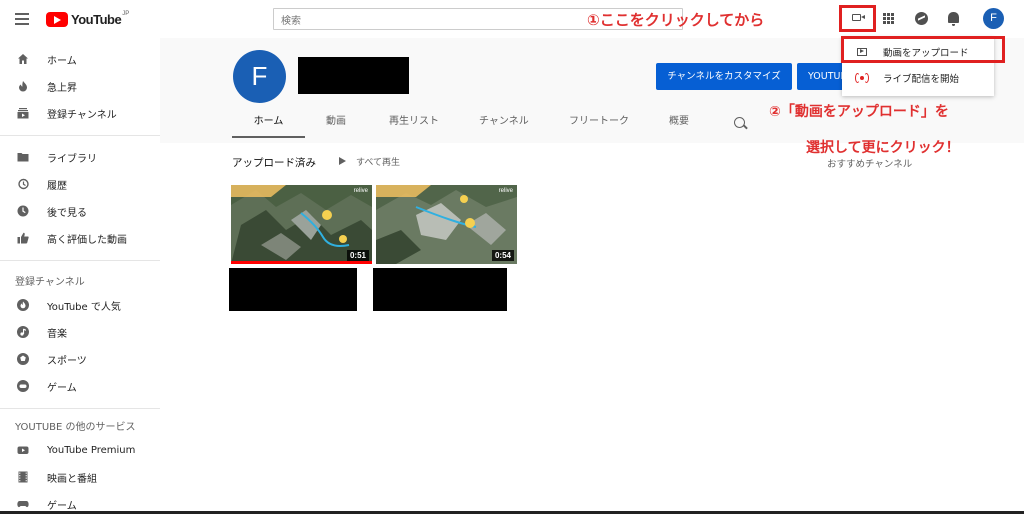 This screenshot has width=1024, height=514. Describe the element at coordinates (80, 86) in the screenshot. I see `sidebar-item-trending: 急上昇` at that location.